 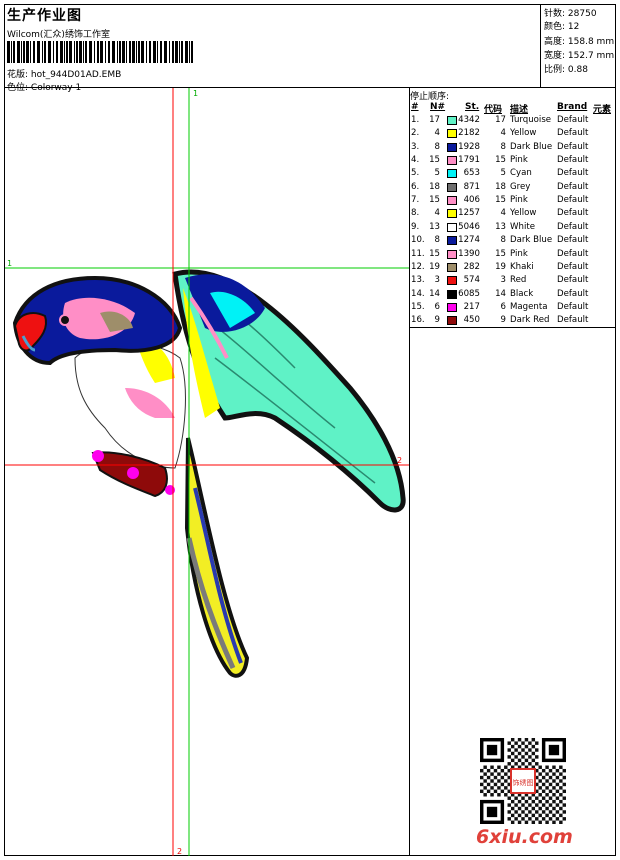 What do you see at coordinates (512, 188) in the screenshot?
I see `table-row: 6. 18 871 18 Grey Default` at bounding box center [512, 188].